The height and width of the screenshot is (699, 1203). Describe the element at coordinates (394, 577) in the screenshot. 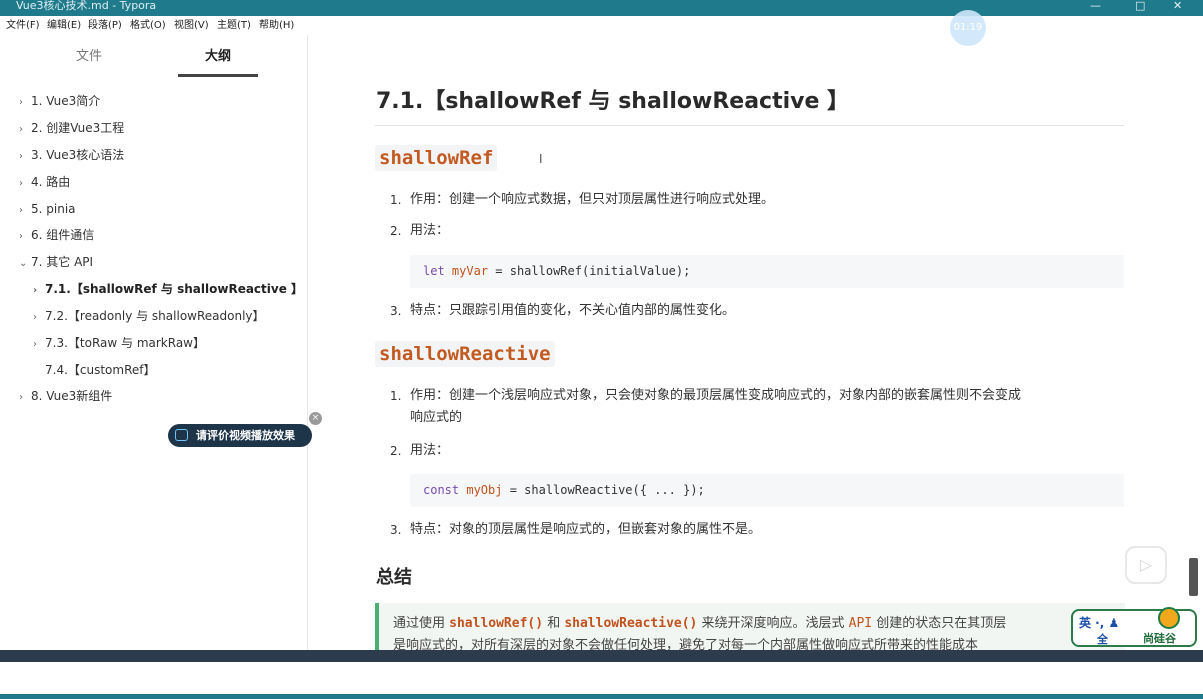

I see `summary-heading: 总结` at that location.